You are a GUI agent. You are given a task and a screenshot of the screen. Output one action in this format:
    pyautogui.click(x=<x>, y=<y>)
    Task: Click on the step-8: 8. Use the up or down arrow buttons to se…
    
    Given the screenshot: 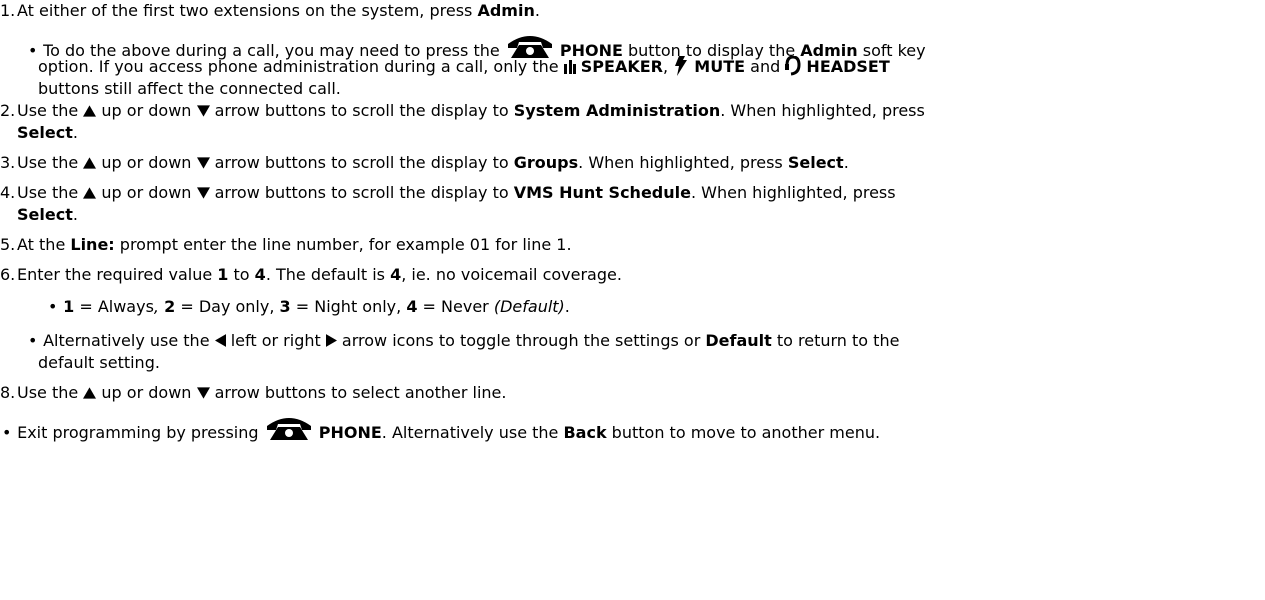 What is the action you would take?
    pyautogui.click(x=253, y=393)
    